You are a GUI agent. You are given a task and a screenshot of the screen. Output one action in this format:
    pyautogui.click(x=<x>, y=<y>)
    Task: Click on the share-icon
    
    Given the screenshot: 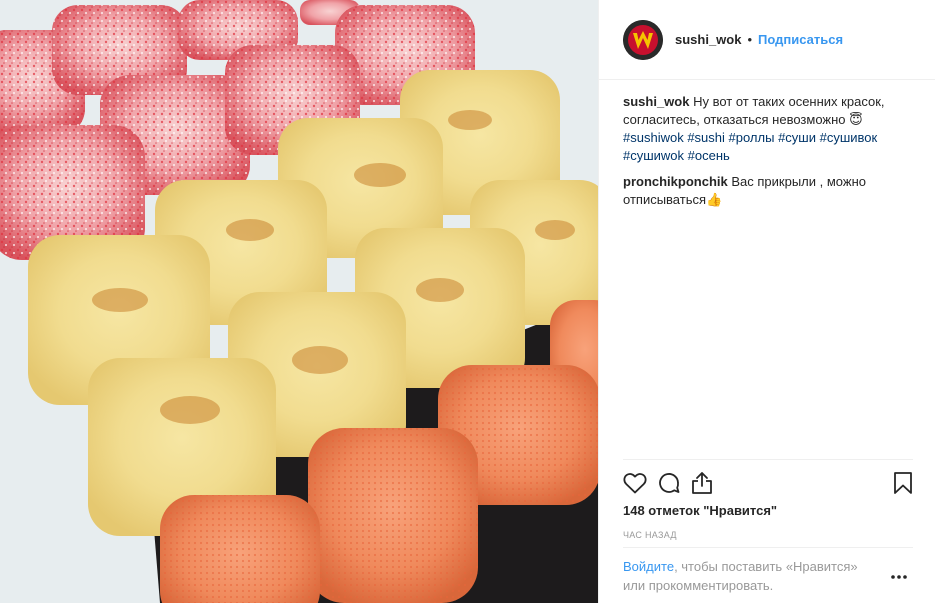 What is the action you would take?
    pyautogui.click(x=708, y=483)
    